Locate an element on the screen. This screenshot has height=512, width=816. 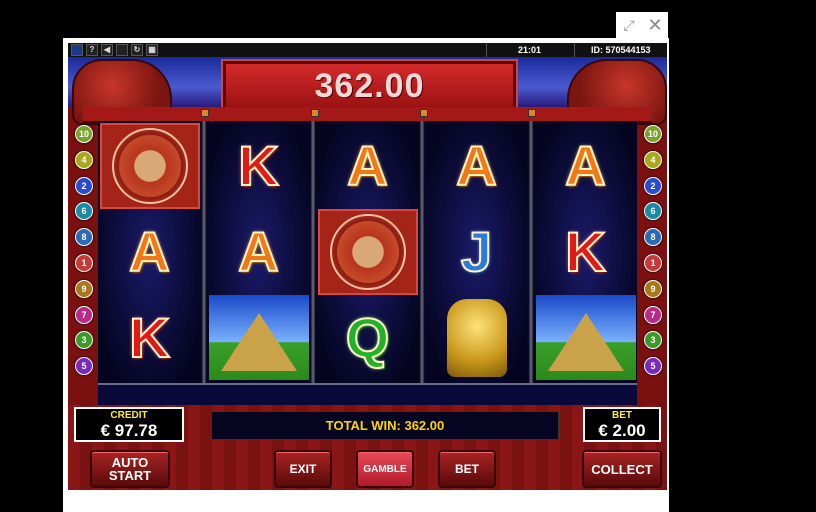
screen-icon is located at coordinates (122, 50).